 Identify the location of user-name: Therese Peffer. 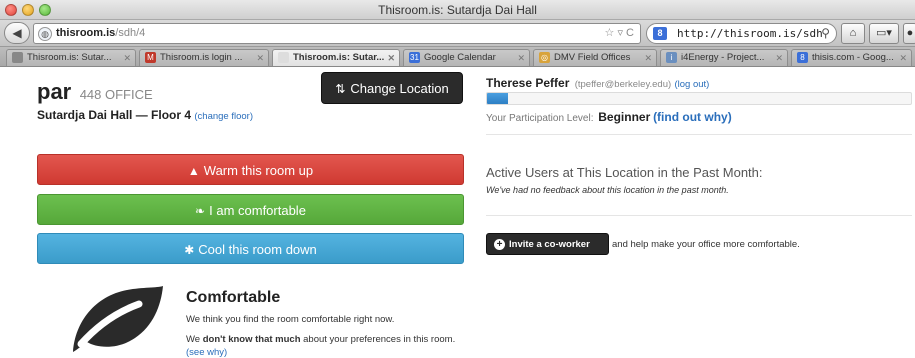
(528, 83).